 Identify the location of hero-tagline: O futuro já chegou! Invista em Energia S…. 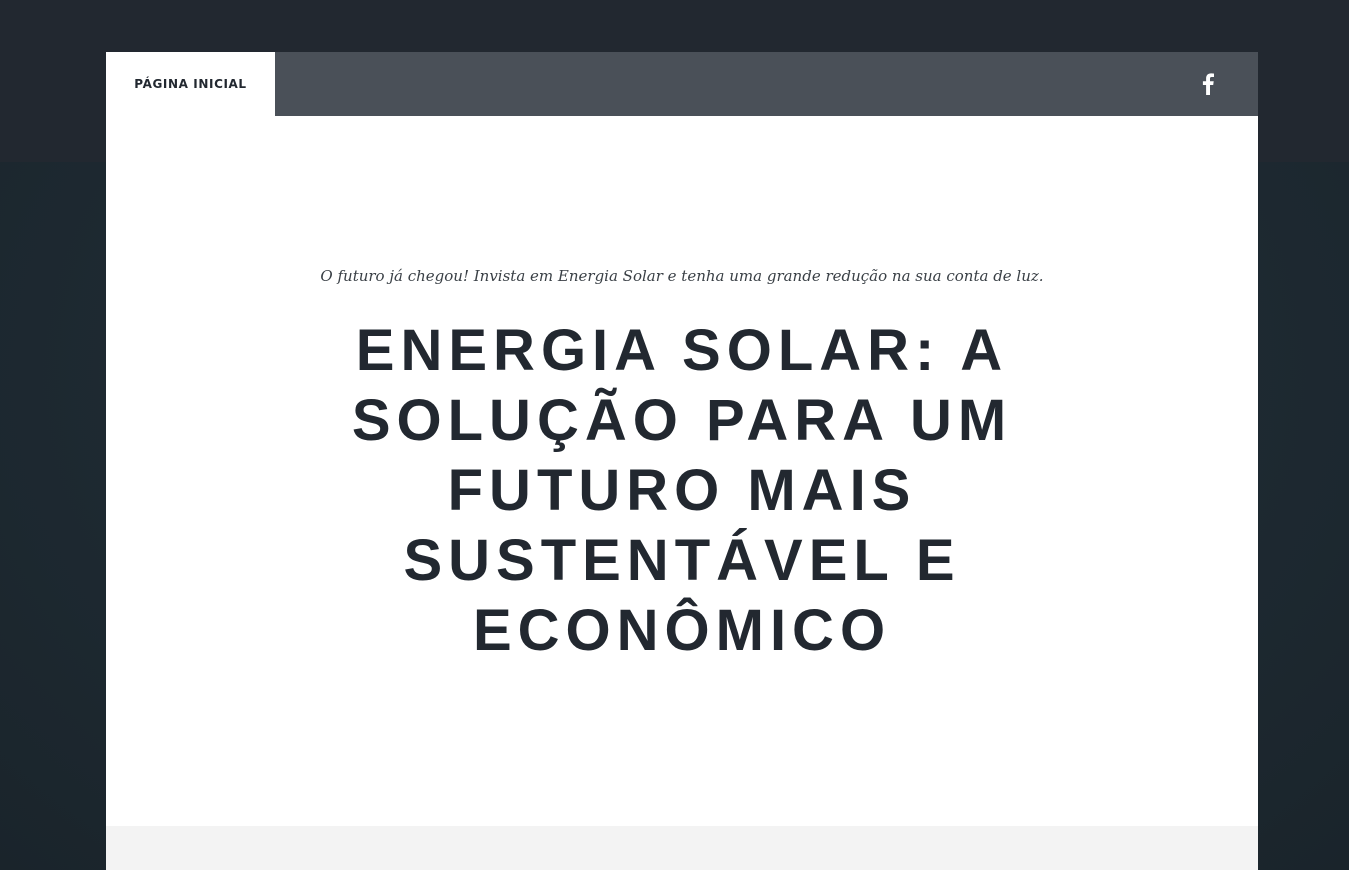
(682, 276).